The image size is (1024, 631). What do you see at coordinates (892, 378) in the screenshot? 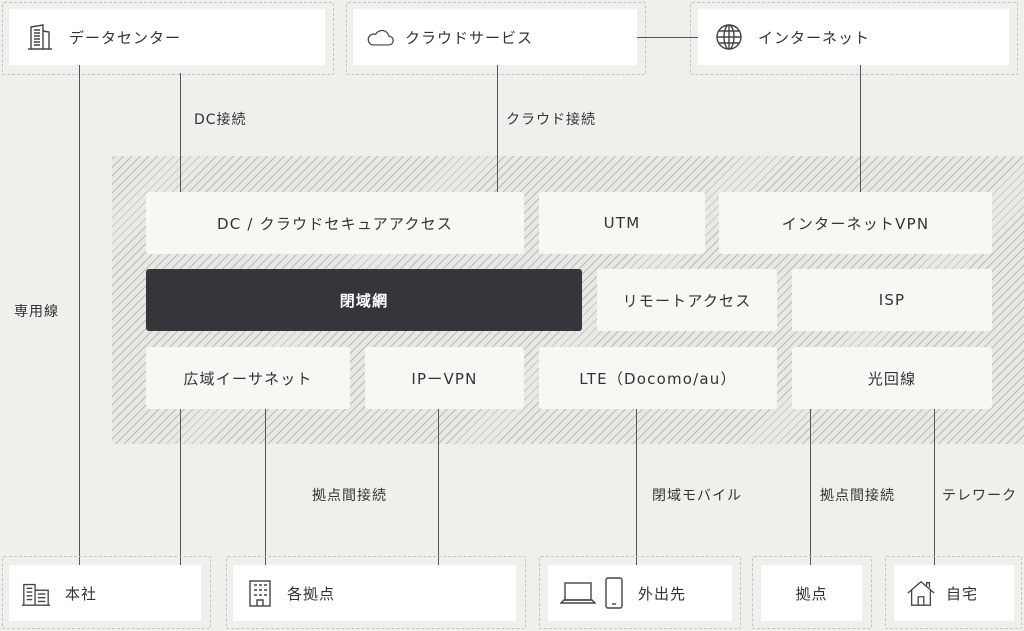
I see `fiber-box: 光回線` at bounding box center [892, 378].